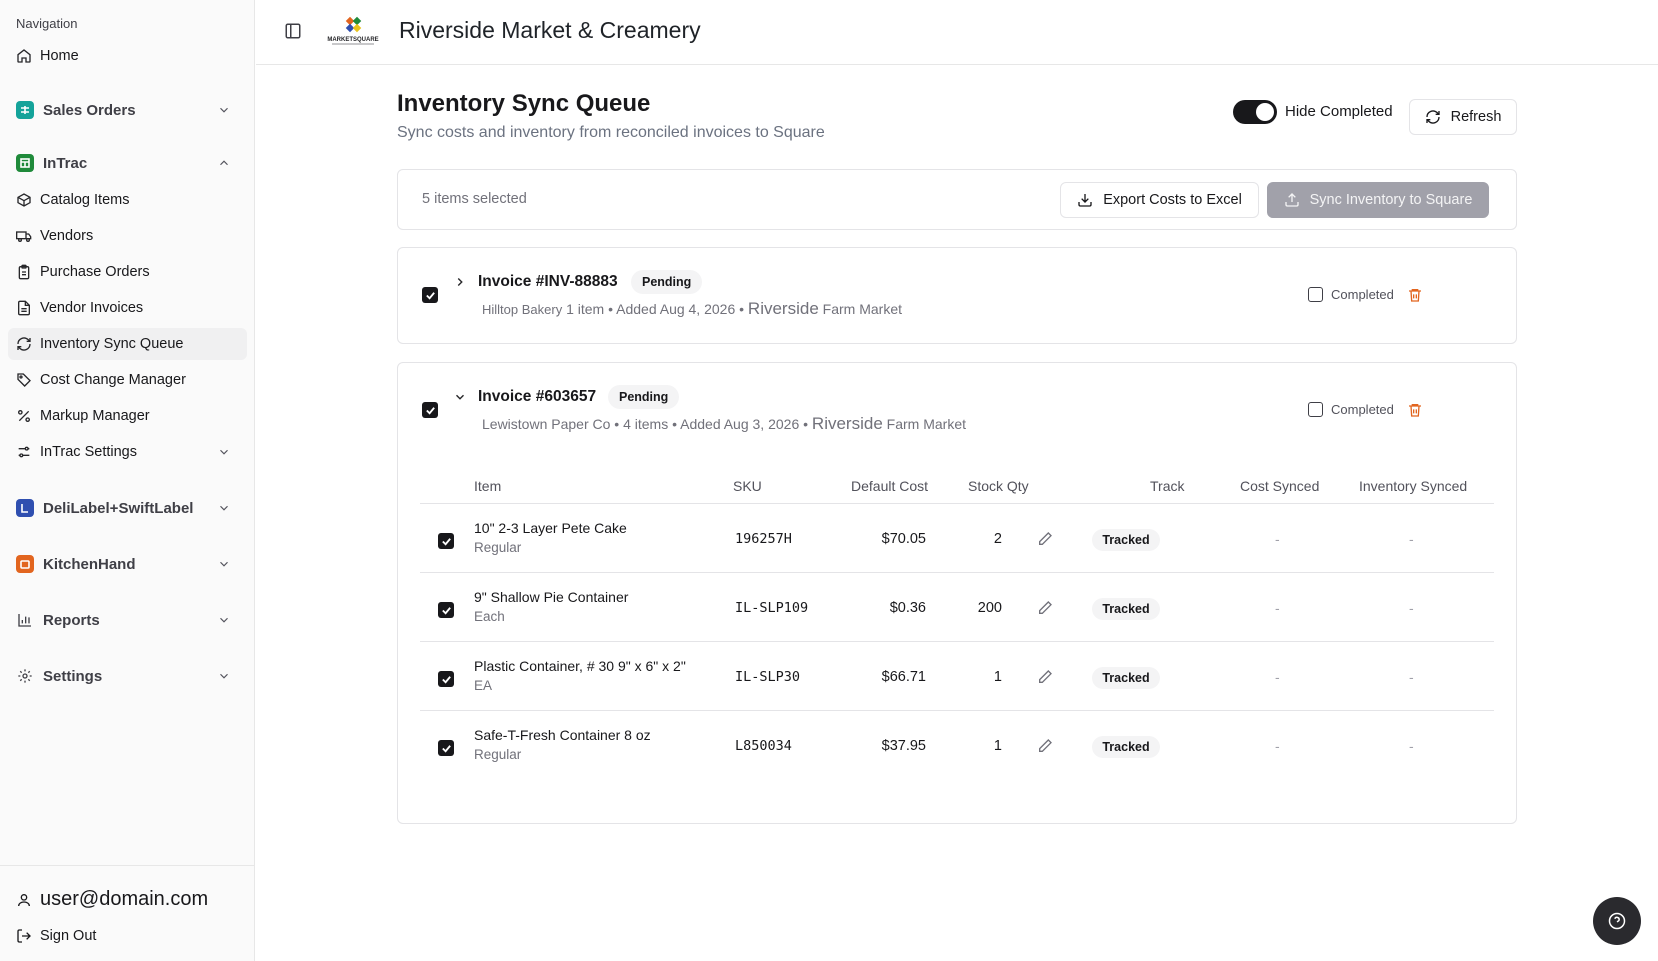 This screenshot has height=961, width=1658. What do you see at coordinates (127, 676) in the screenshot?
I see `sidebar-group-settings: Settings` at bounding box center [127, 676].